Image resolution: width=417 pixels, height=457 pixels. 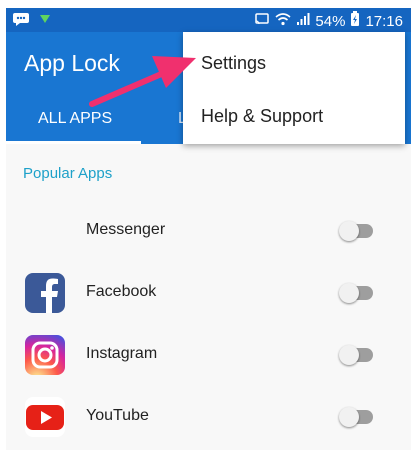 I want to click on list-item-messenger: Messenger, so click(x=208, y=230).